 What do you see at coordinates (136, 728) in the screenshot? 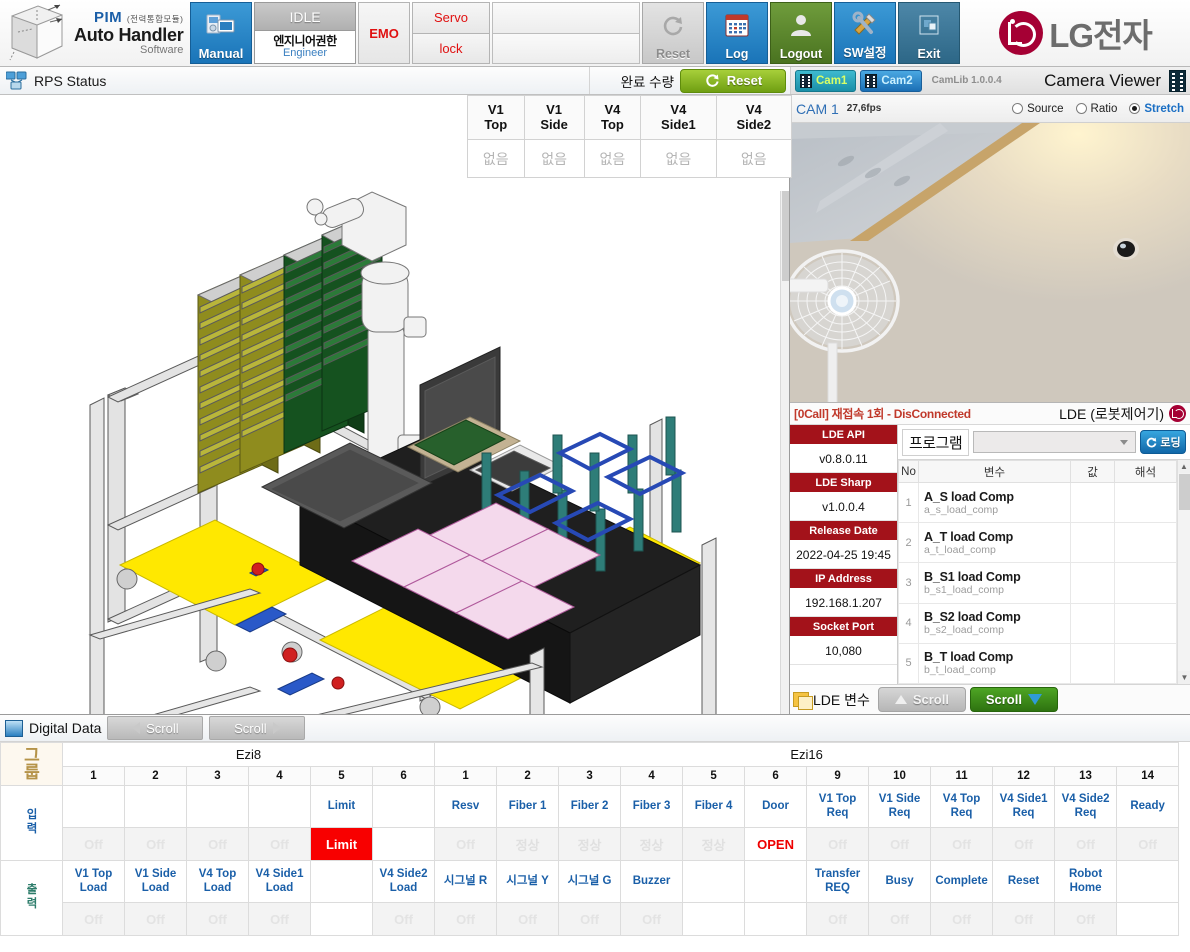
I see `arrow-left-icon` at bounding box center [136, 728].